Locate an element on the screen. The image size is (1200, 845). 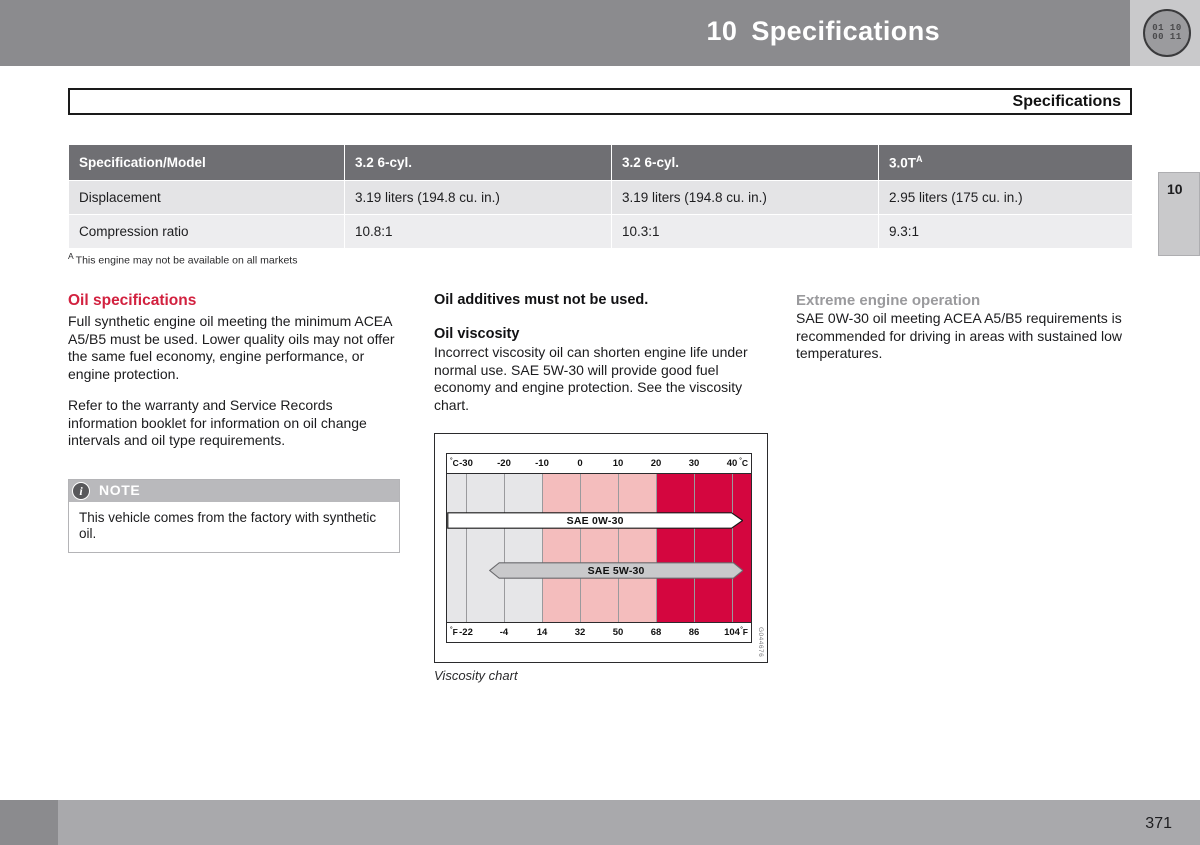
chapter-number: 10 is located at coordinates (722, 31).